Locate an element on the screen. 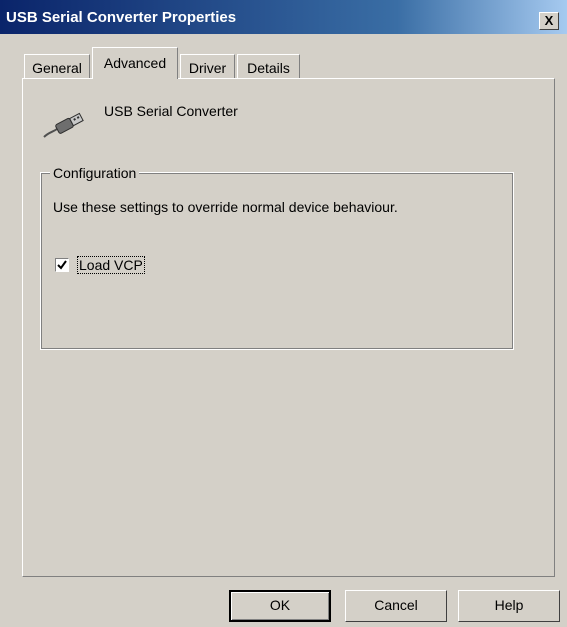 Image resolution: width=567 pixels, height=627 pixels. tab-general: General is located at coordinates (57, 66).